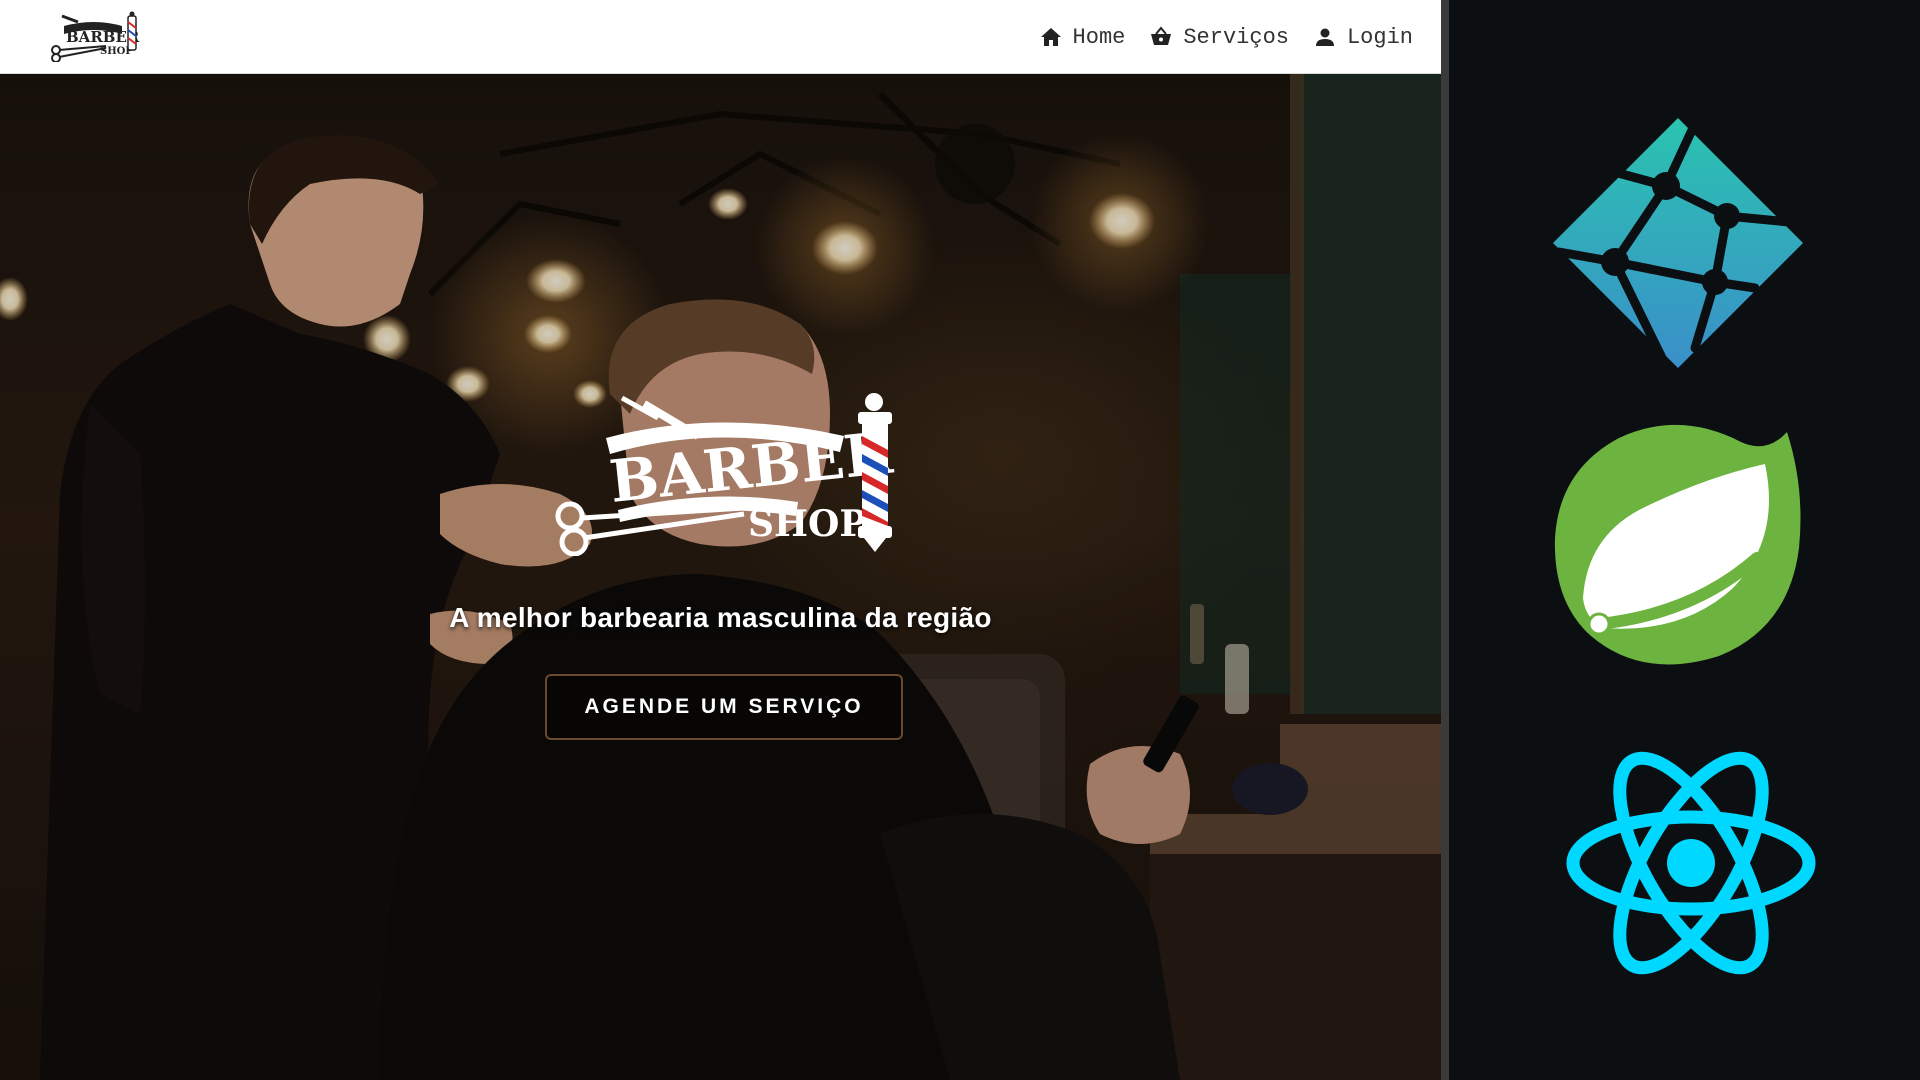 The height and width of the screenshot is (1080, 1920). I want to click on spring-icon, so click(1677, 544).